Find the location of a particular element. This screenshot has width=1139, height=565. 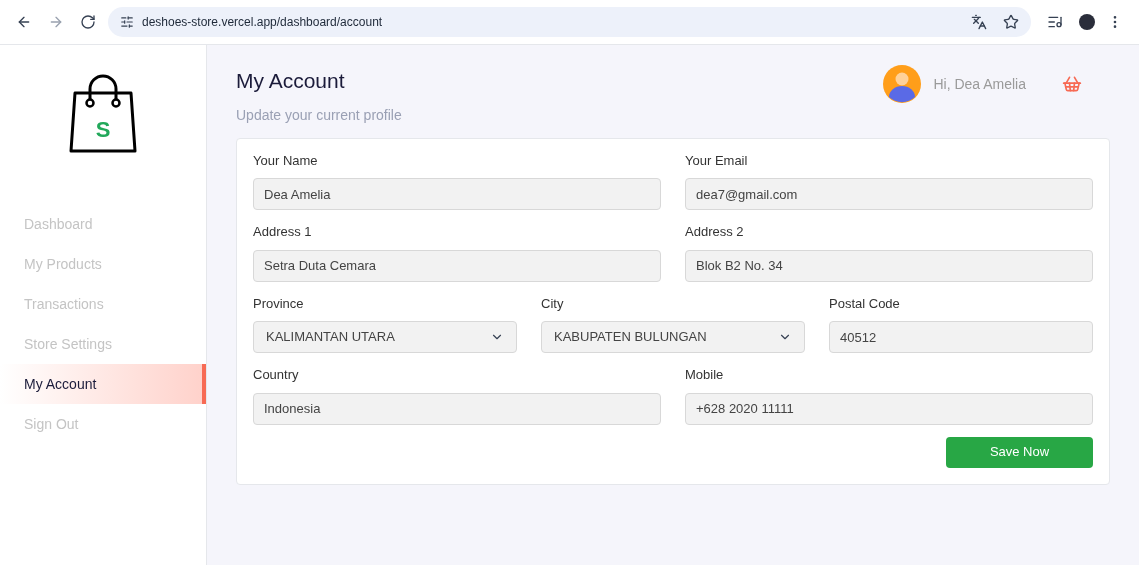

logo-letter: S is located at coordinates (103, 130).